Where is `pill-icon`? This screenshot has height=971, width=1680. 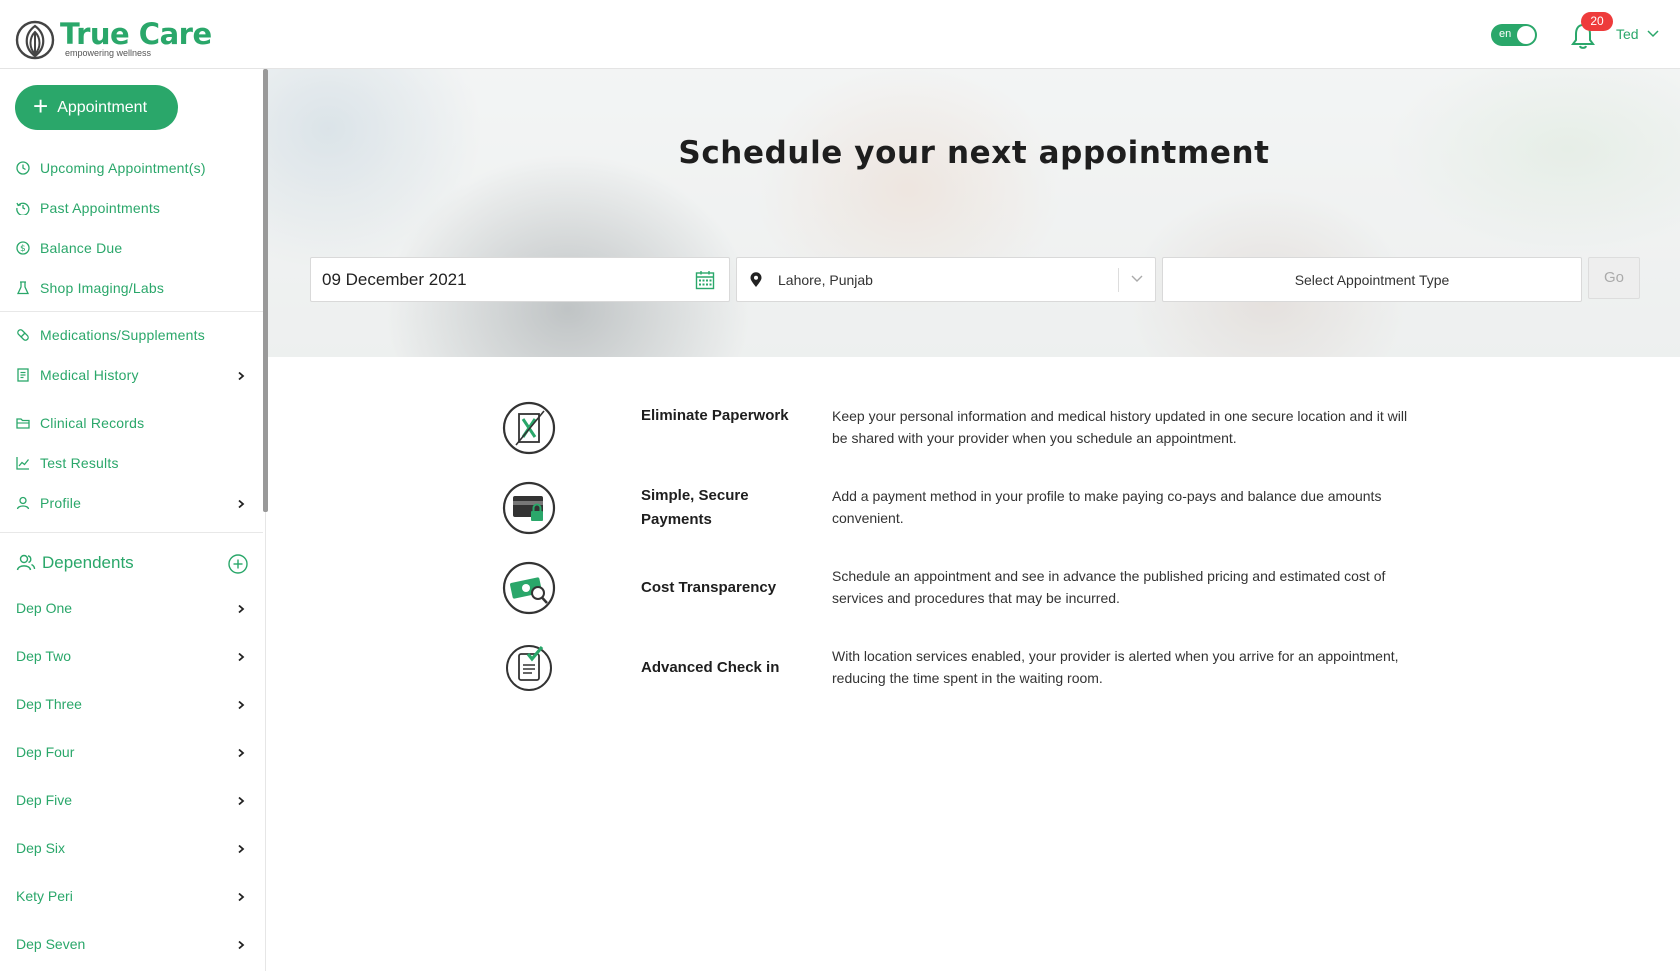 pill-icon is located at coordinates (23, 335).